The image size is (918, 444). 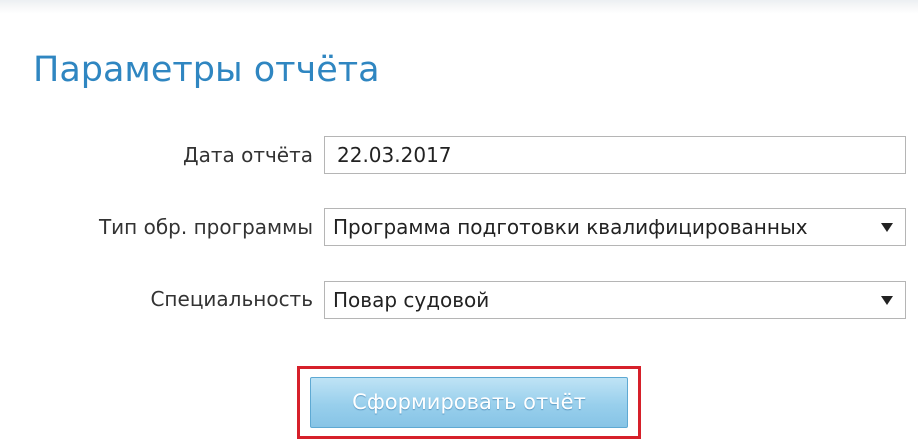 What do you see at coordinates (247, 155) in the screenshot?
I see `report-date-label: Дата отчёта` at bounding box center [247, 155].